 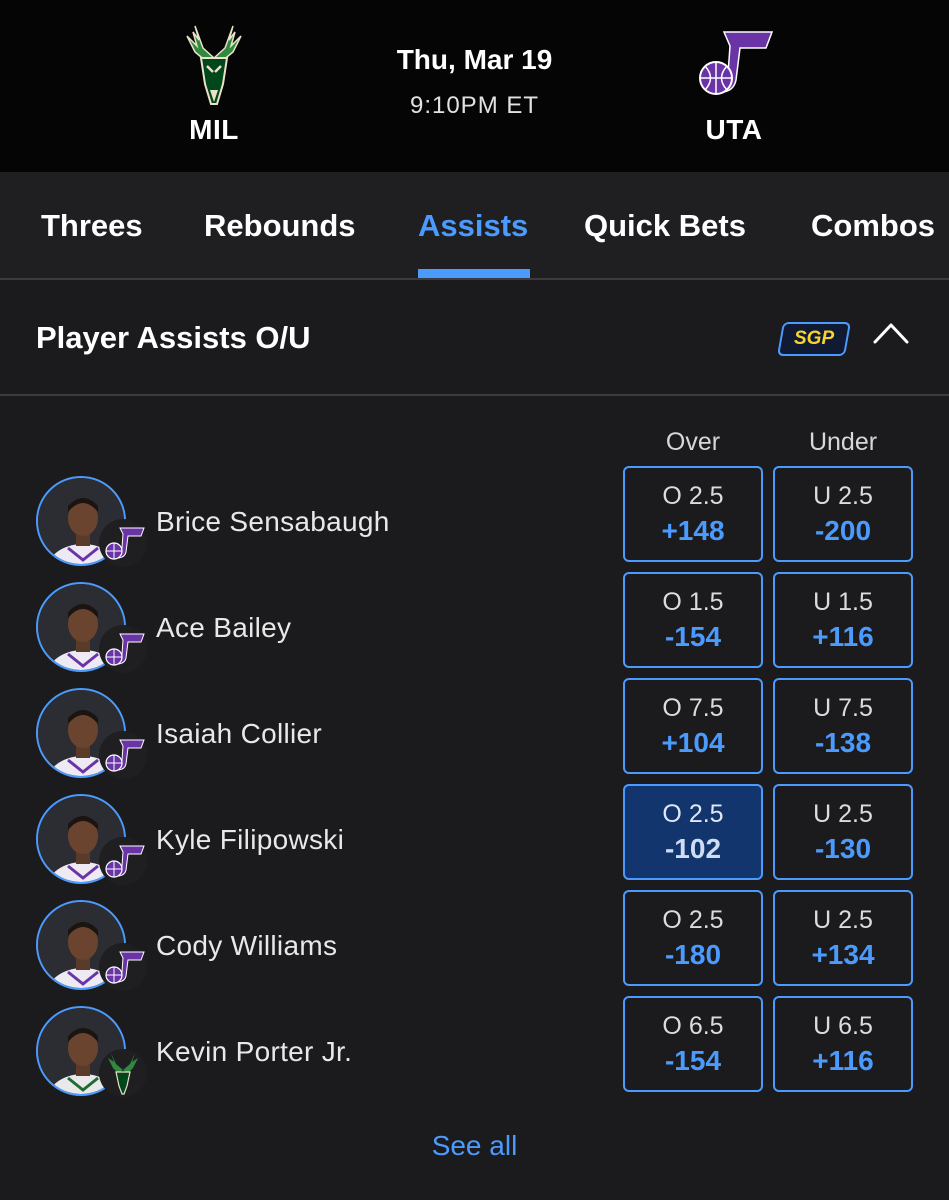 I want to click on game-date: Thu, Mar 19, so click(x=474, y=59).